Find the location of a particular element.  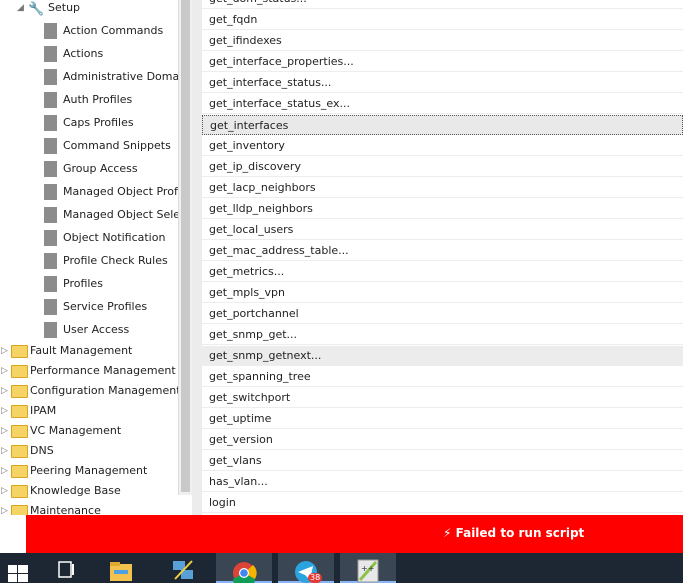

script-list-item: get_uptime is located at coordinates (442, 419).